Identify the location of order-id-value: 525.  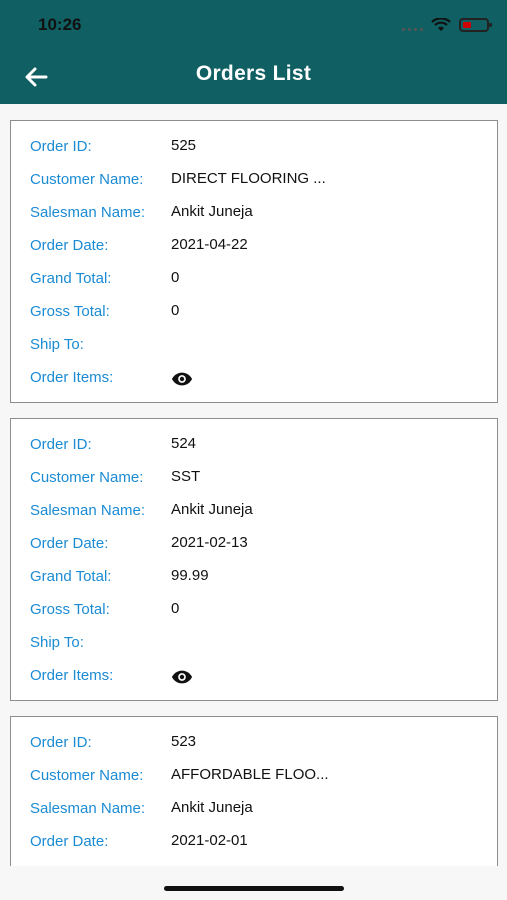
(184, 145).